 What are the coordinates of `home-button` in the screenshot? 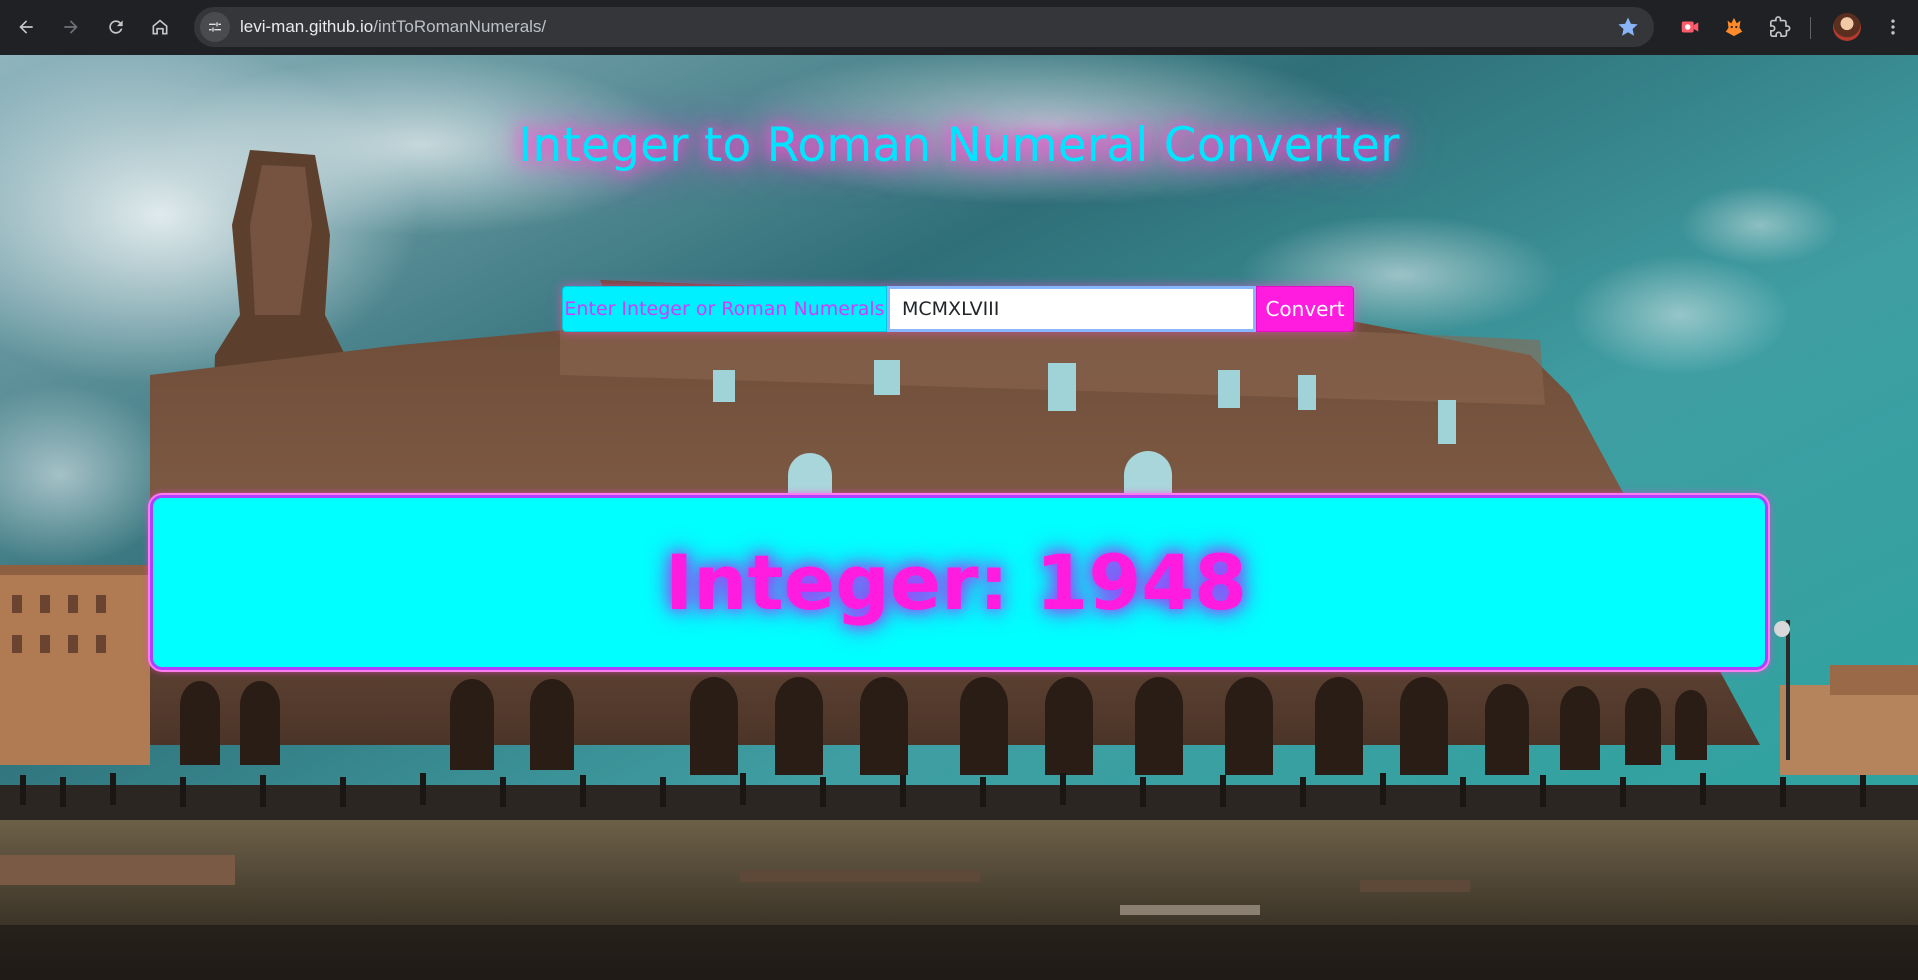 It's located at (160, 27).